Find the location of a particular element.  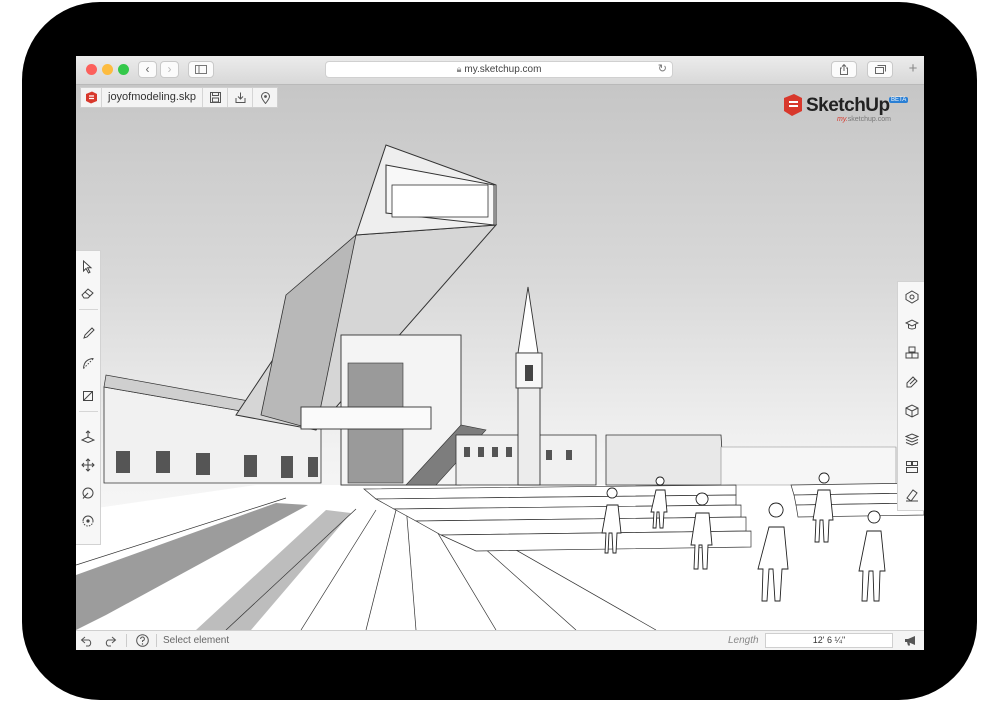

zoom-window-button is located at coordinates (123, 69).